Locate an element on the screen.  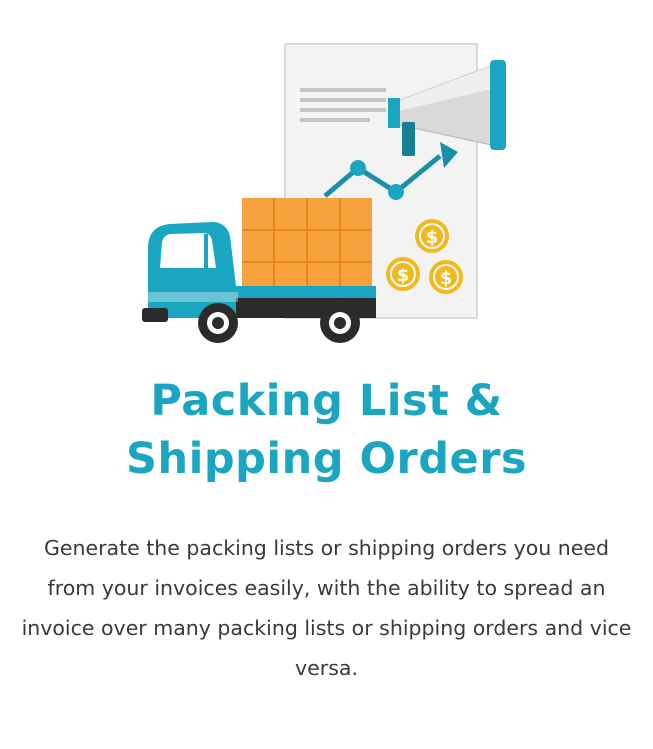
feature-title-line-1: Packing List & is located at coordinates (326, 401).